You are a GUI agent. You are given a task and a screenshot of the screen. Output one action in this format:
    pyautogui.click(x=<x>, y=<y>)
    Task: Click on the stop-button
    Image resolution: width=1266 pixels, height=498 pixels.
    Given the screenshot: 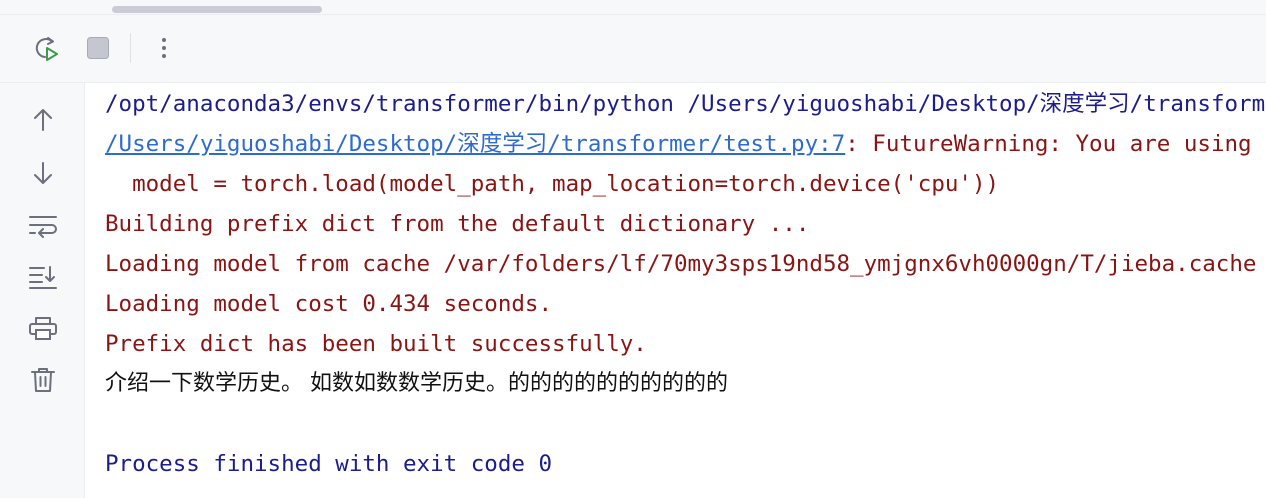 What is the action you would take?
    pyautogui.click(x=98, y=48)
    